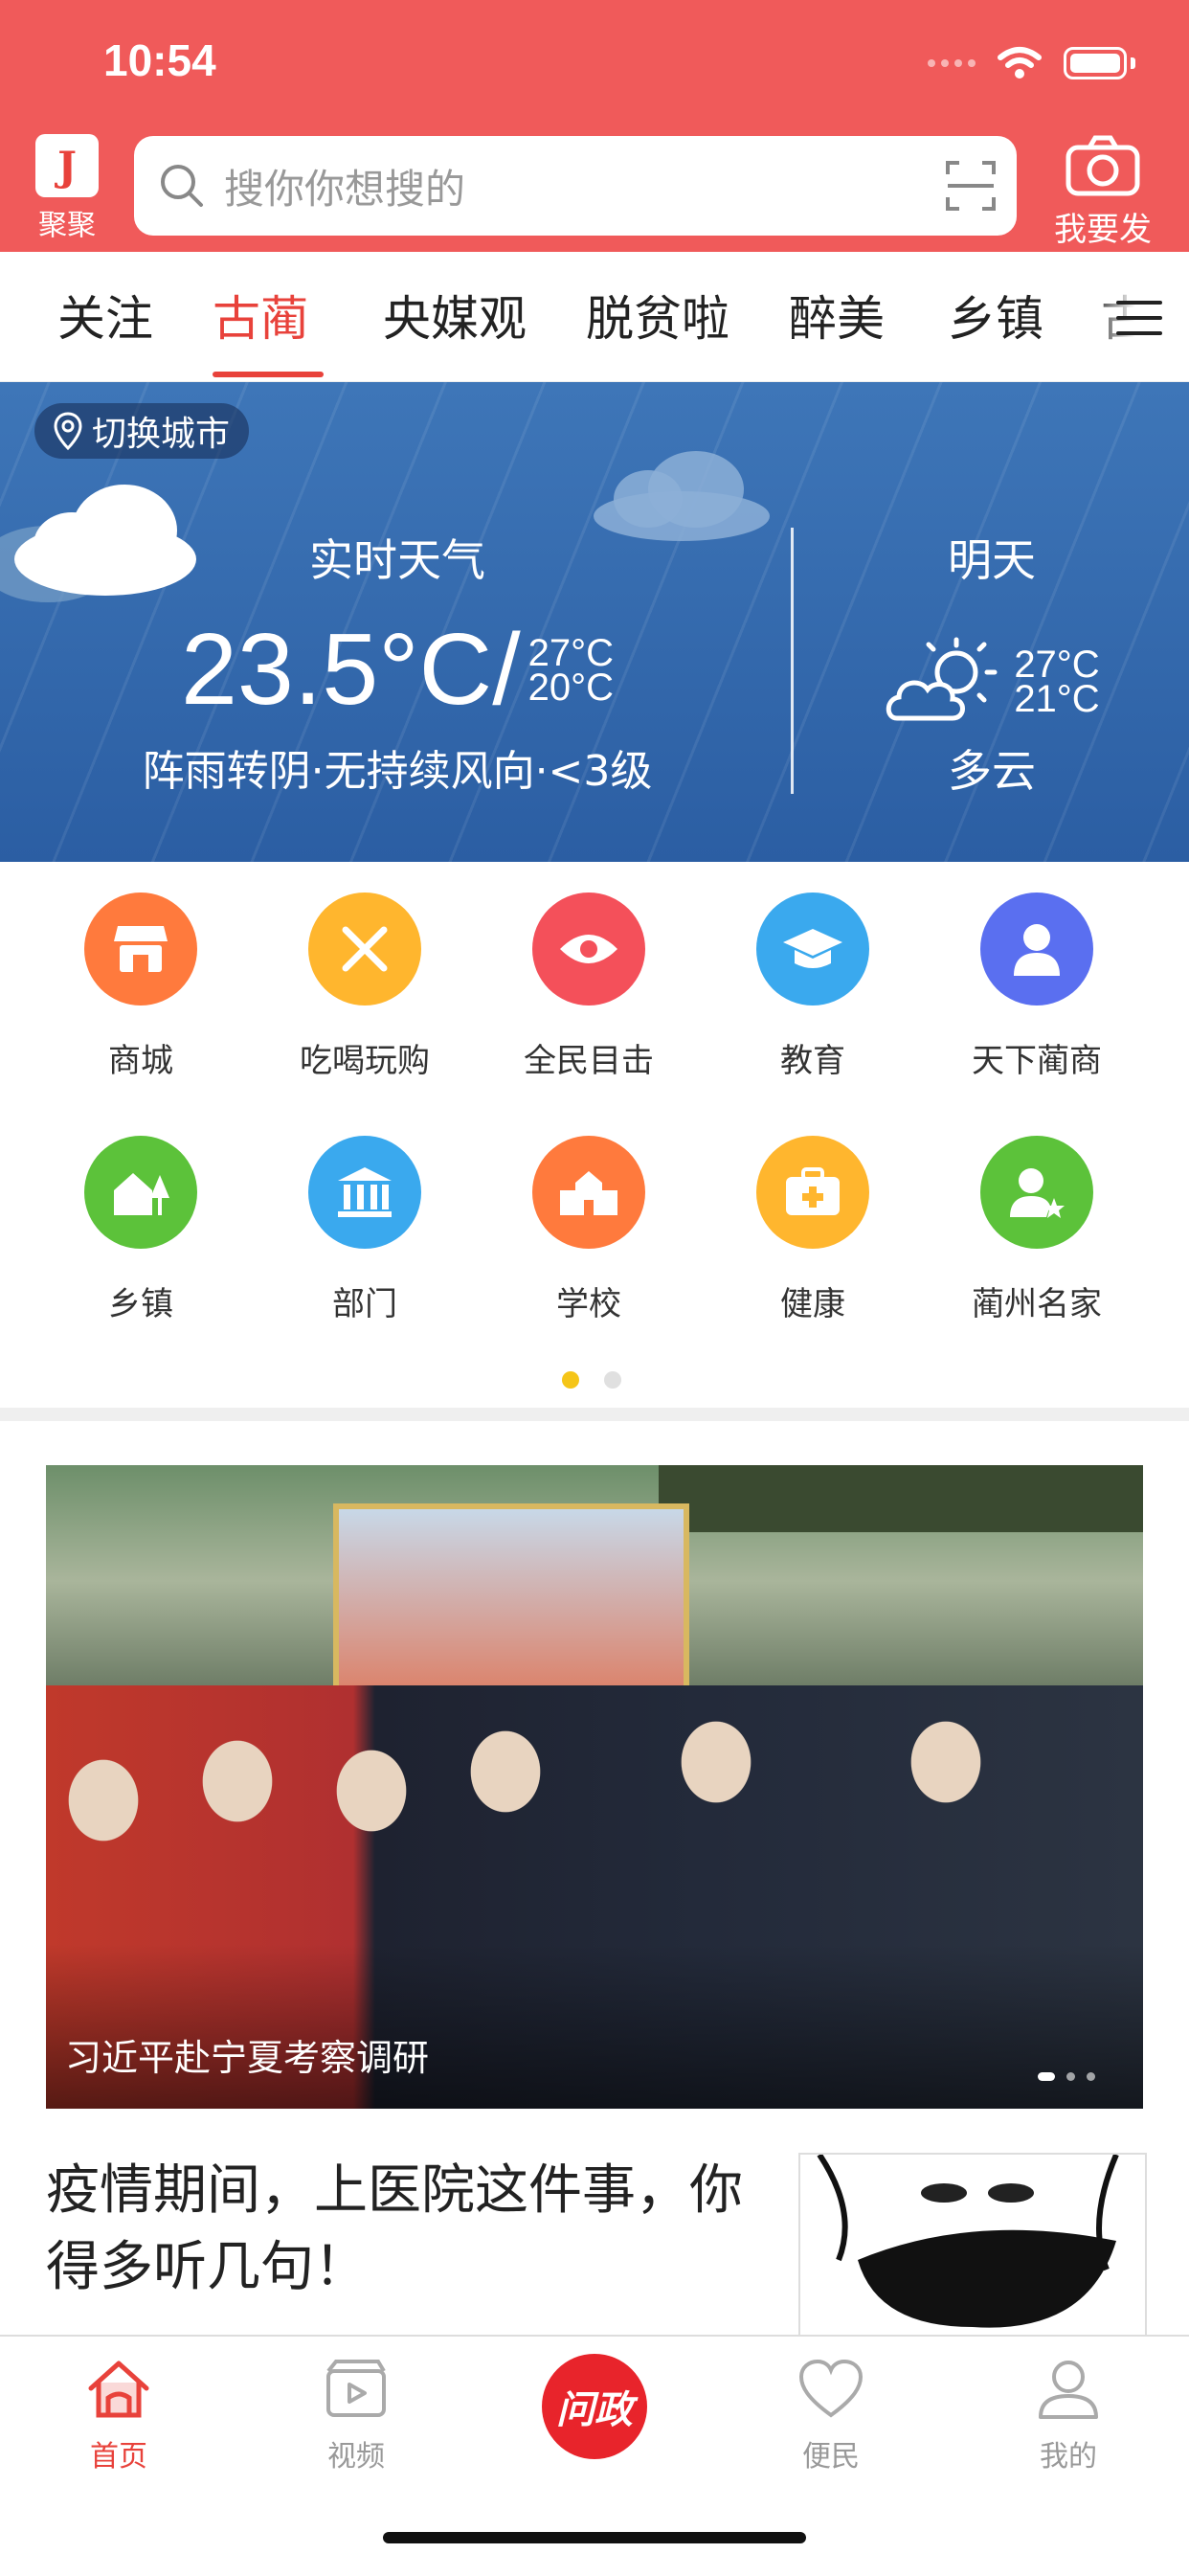 This screenshot has height=2576, width=1189. I want to click on today-high: 27°C, so click(571, 652).